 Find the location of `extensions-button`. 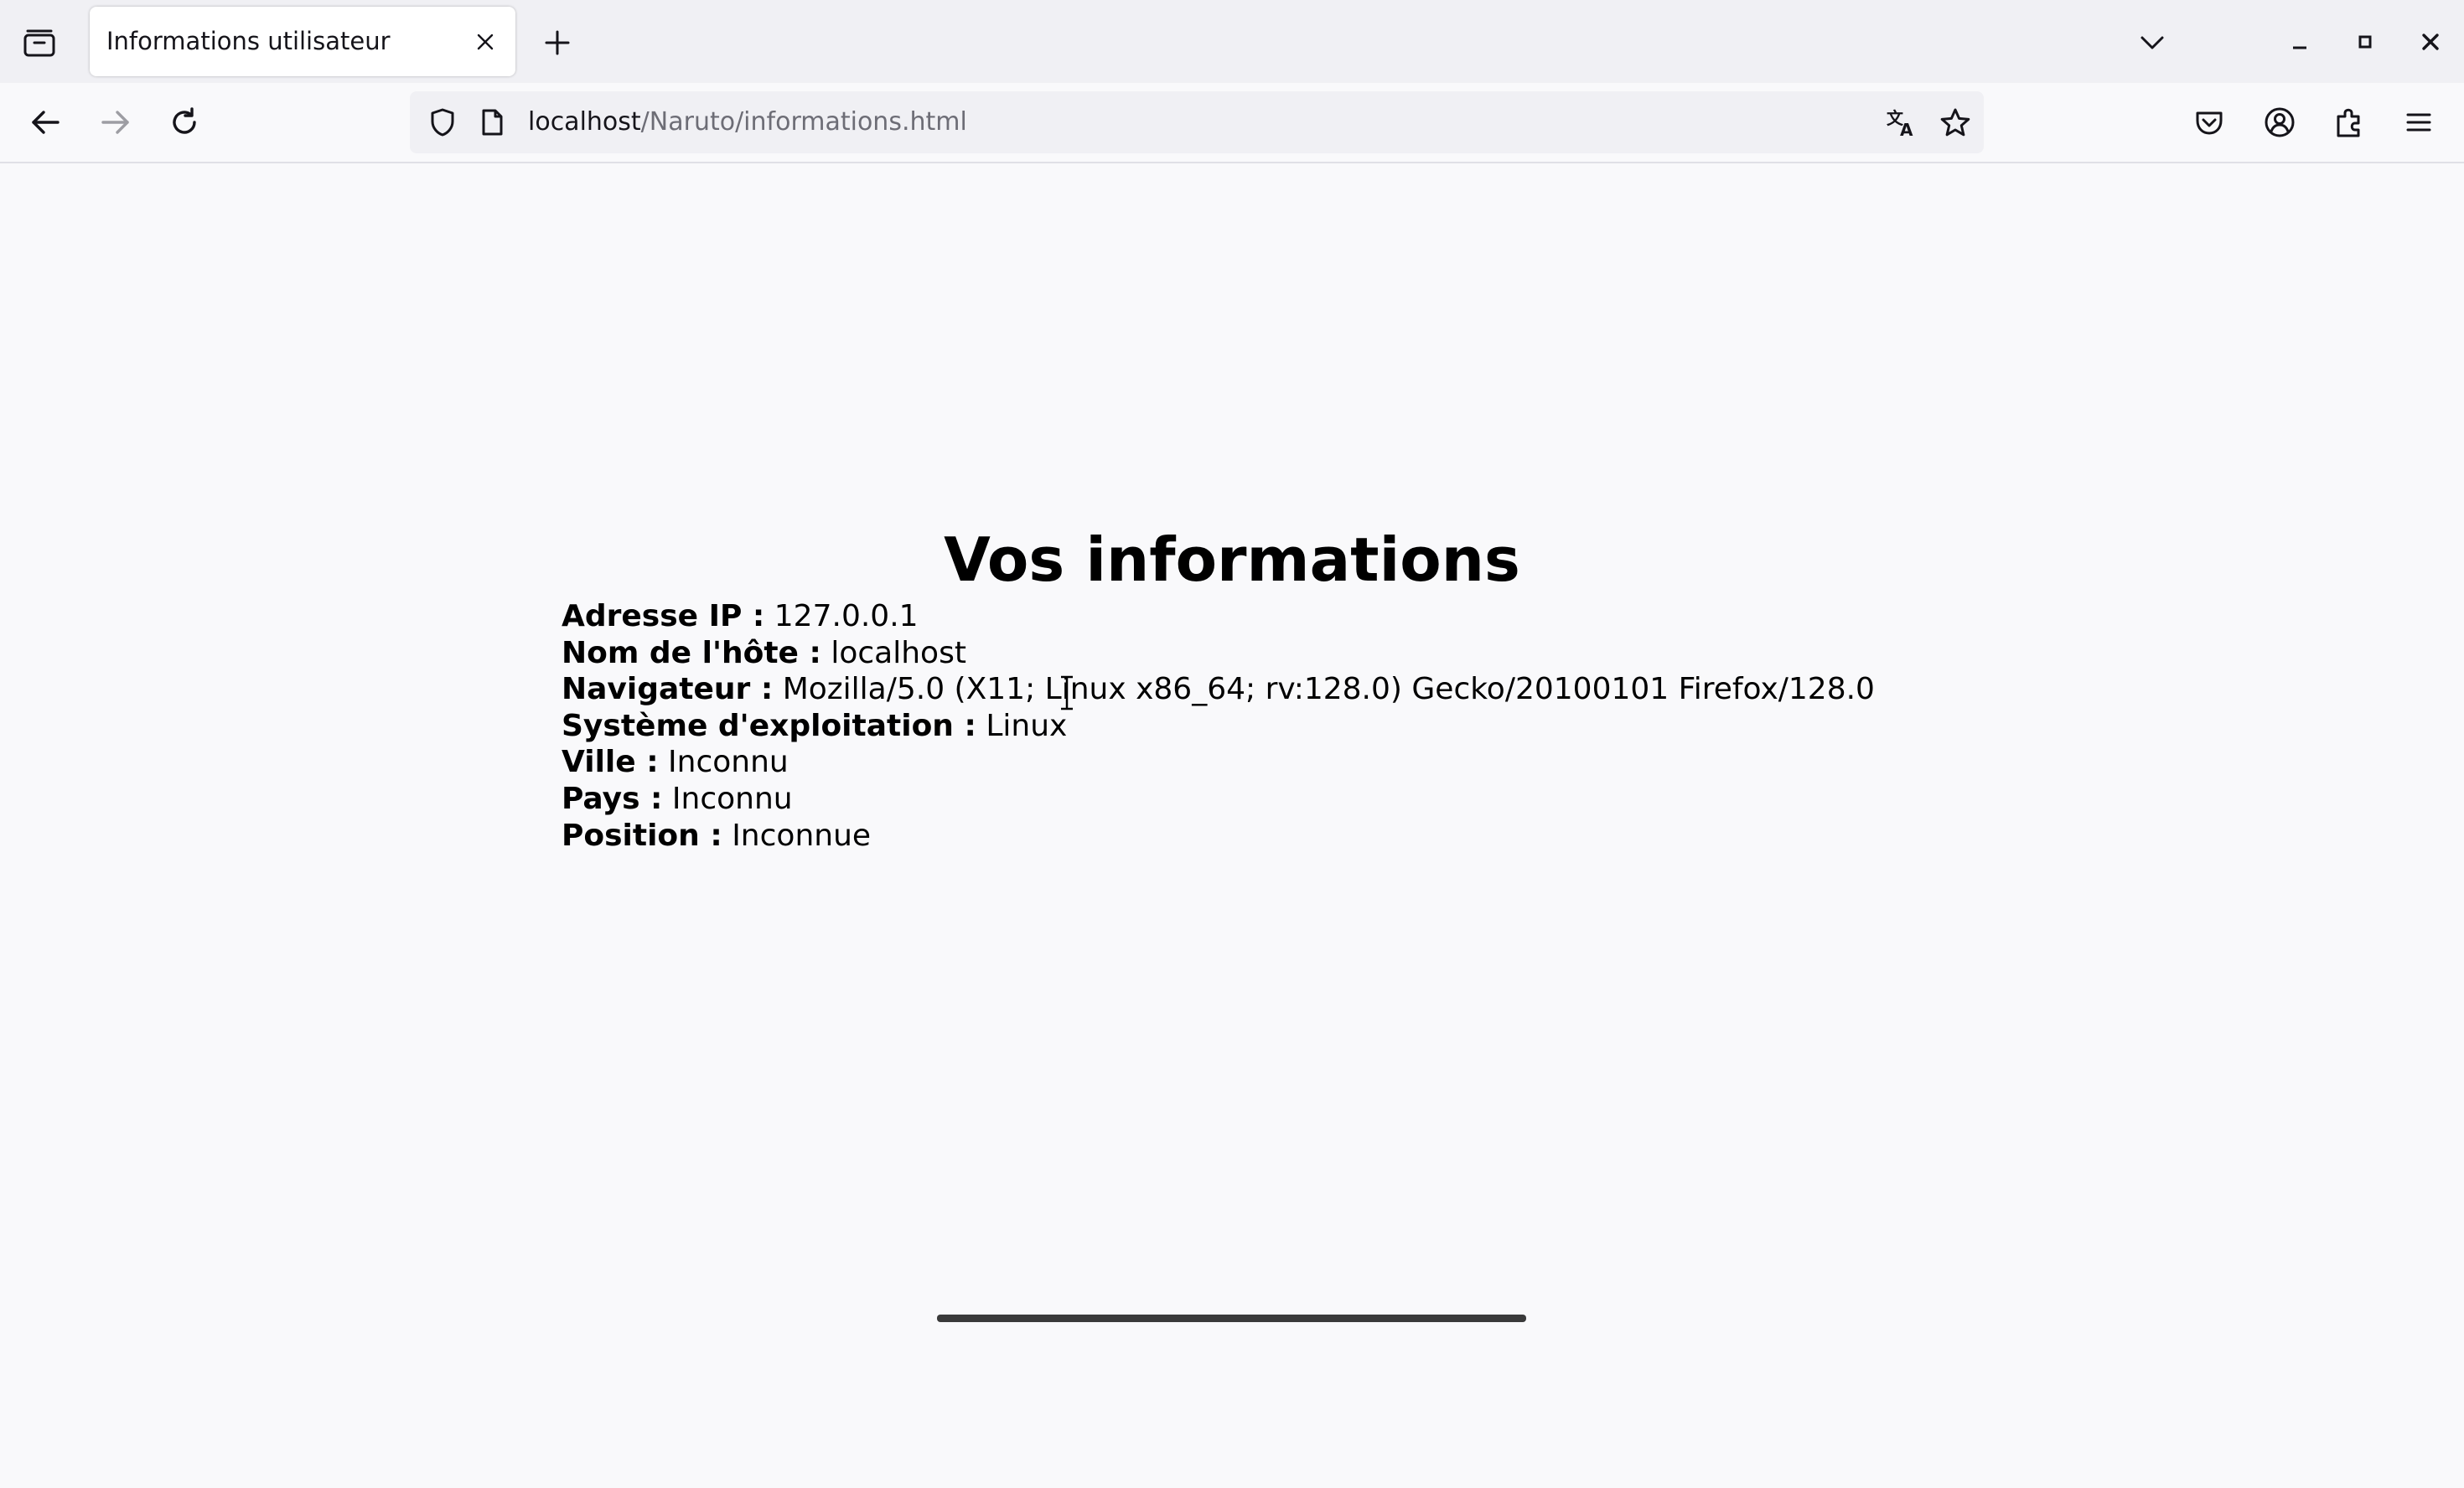

extensions-button is located at coordinates (2349, 122).